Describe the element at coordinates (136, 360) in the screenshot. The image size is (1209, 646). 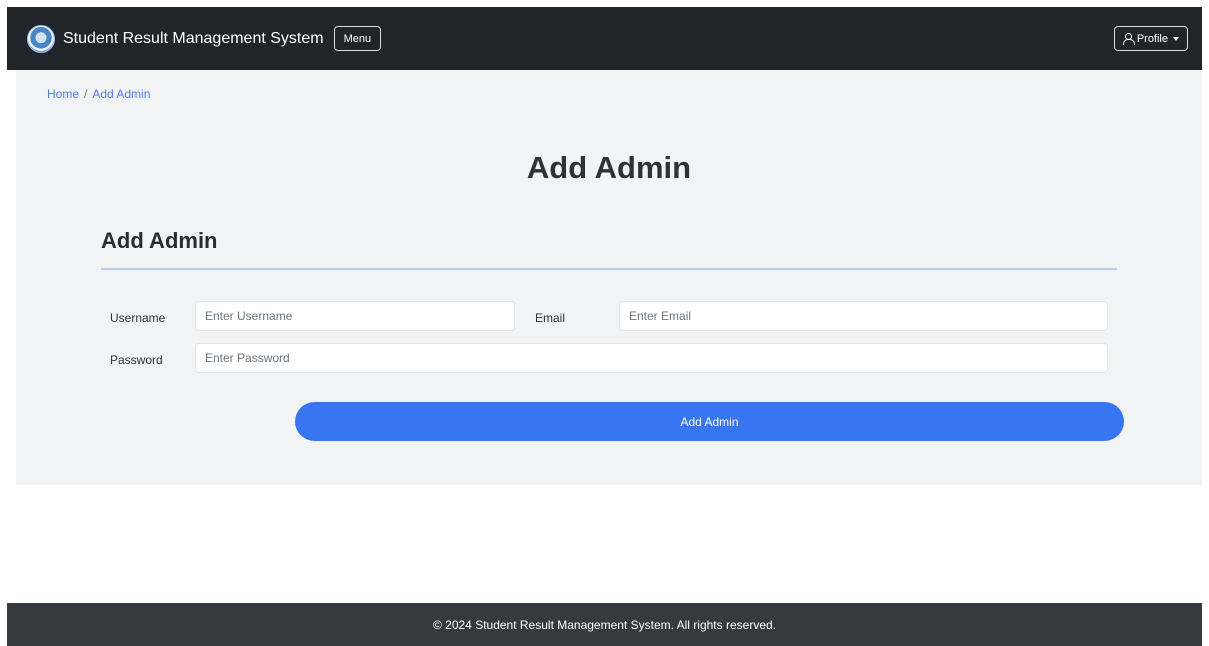
I see `password-label: Password` at that location.